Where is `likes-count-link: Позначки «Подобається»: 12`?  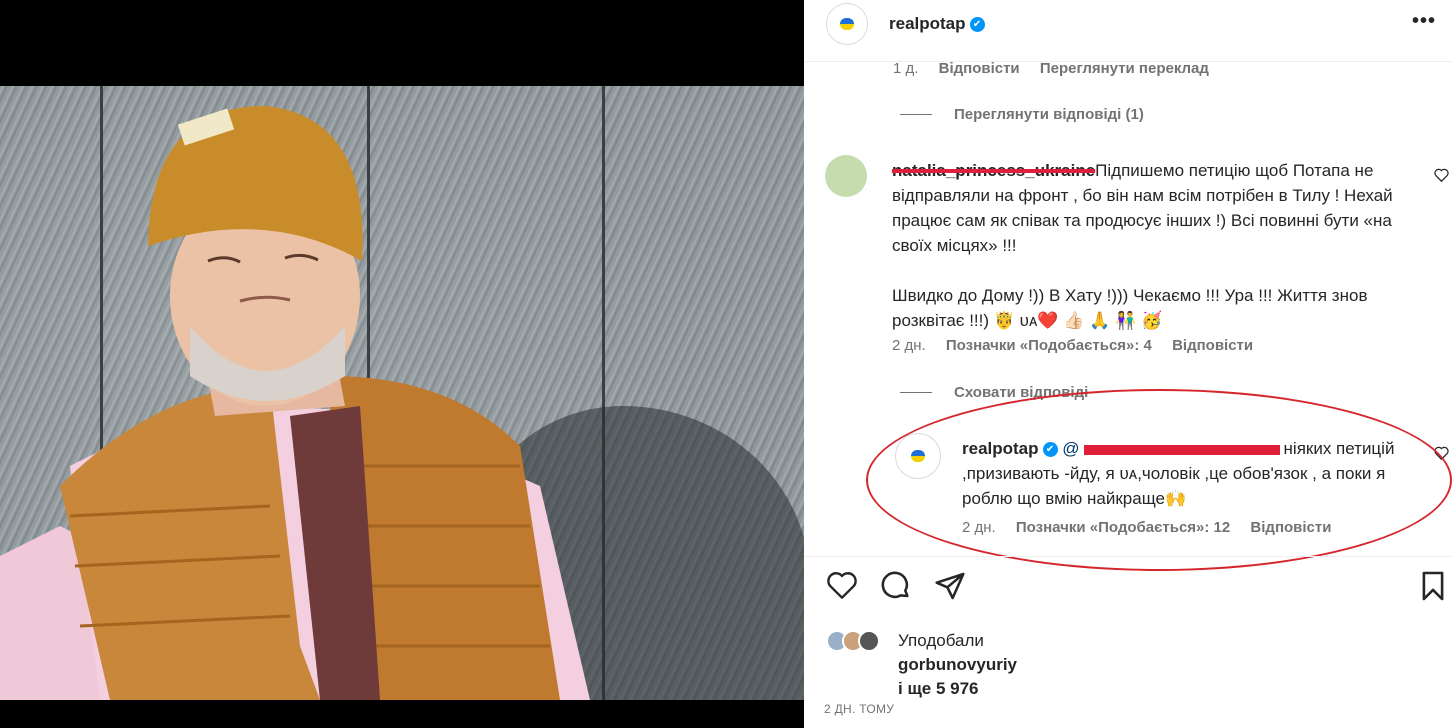
likes-count-link: Позначки «Подобається»: 12 is located at coordinates (1123, 527).